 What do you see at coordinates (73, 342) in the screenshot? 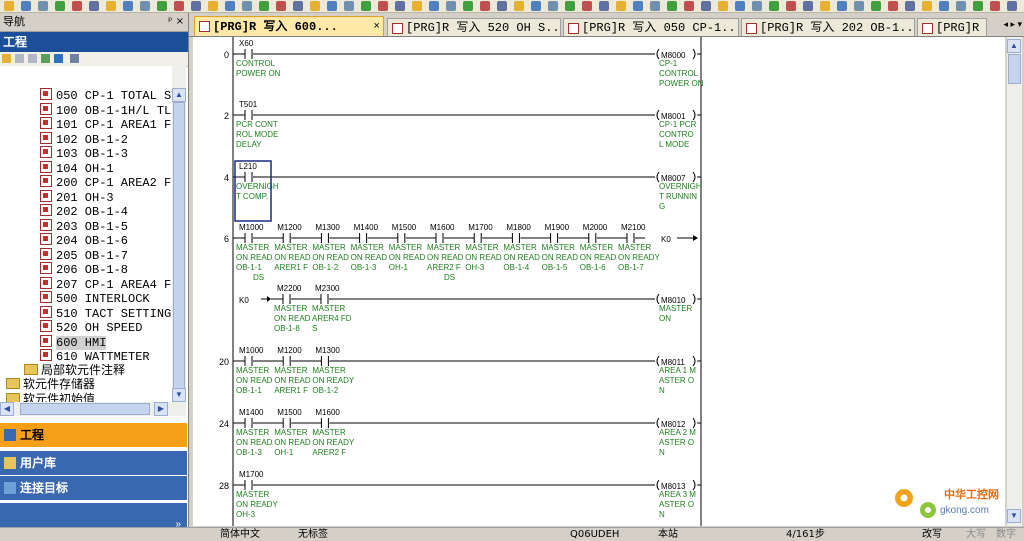
I see `tree-item: 600 HMI` at bounding box center [73, 342].